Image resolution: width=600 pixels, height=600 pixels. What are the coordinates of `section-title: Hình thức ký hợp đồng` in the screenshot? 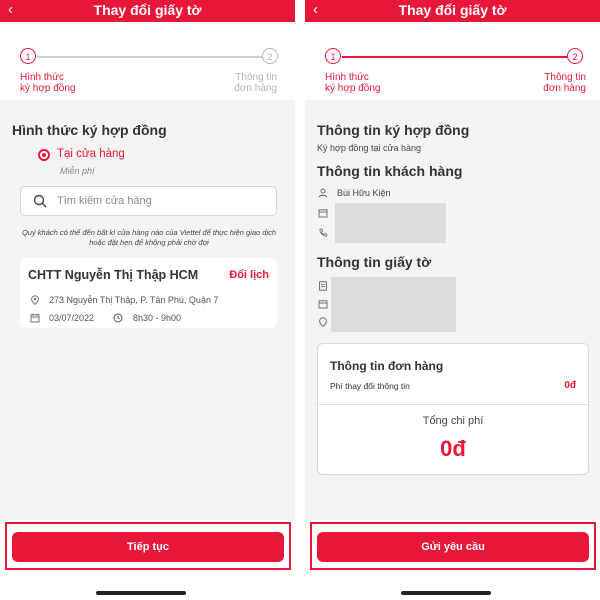 It's located at (89, 130).